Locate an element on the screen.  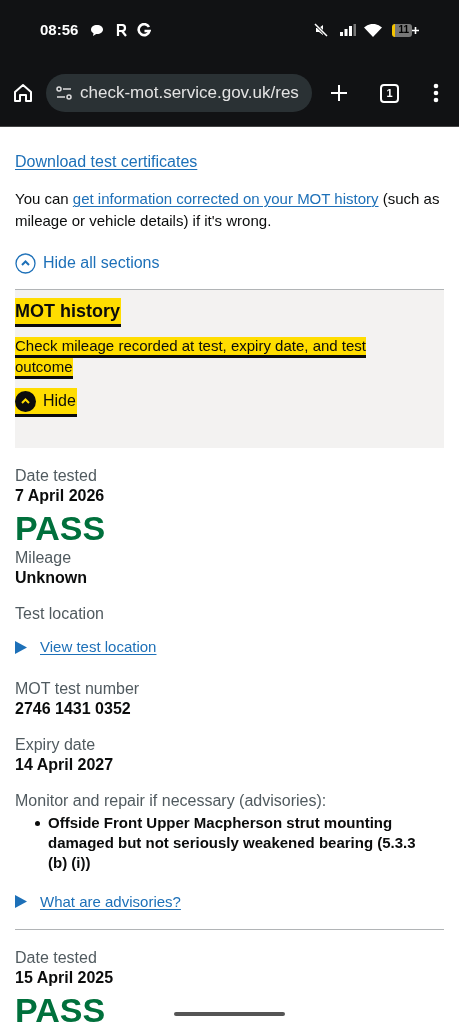
download-link: Download test certificates is located at coordinates (106, 162).